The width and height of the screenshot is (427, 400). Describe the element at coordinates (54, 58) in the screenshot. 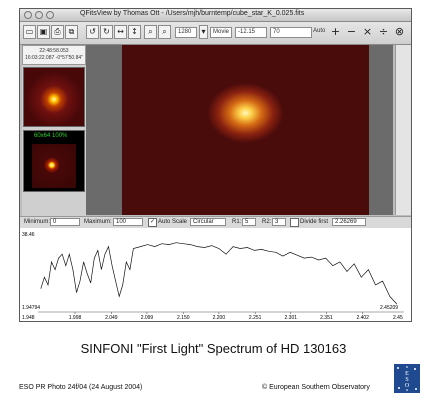

I see `coord-line-2: 16:03:22.087 -0°57'50.84"` at that location.